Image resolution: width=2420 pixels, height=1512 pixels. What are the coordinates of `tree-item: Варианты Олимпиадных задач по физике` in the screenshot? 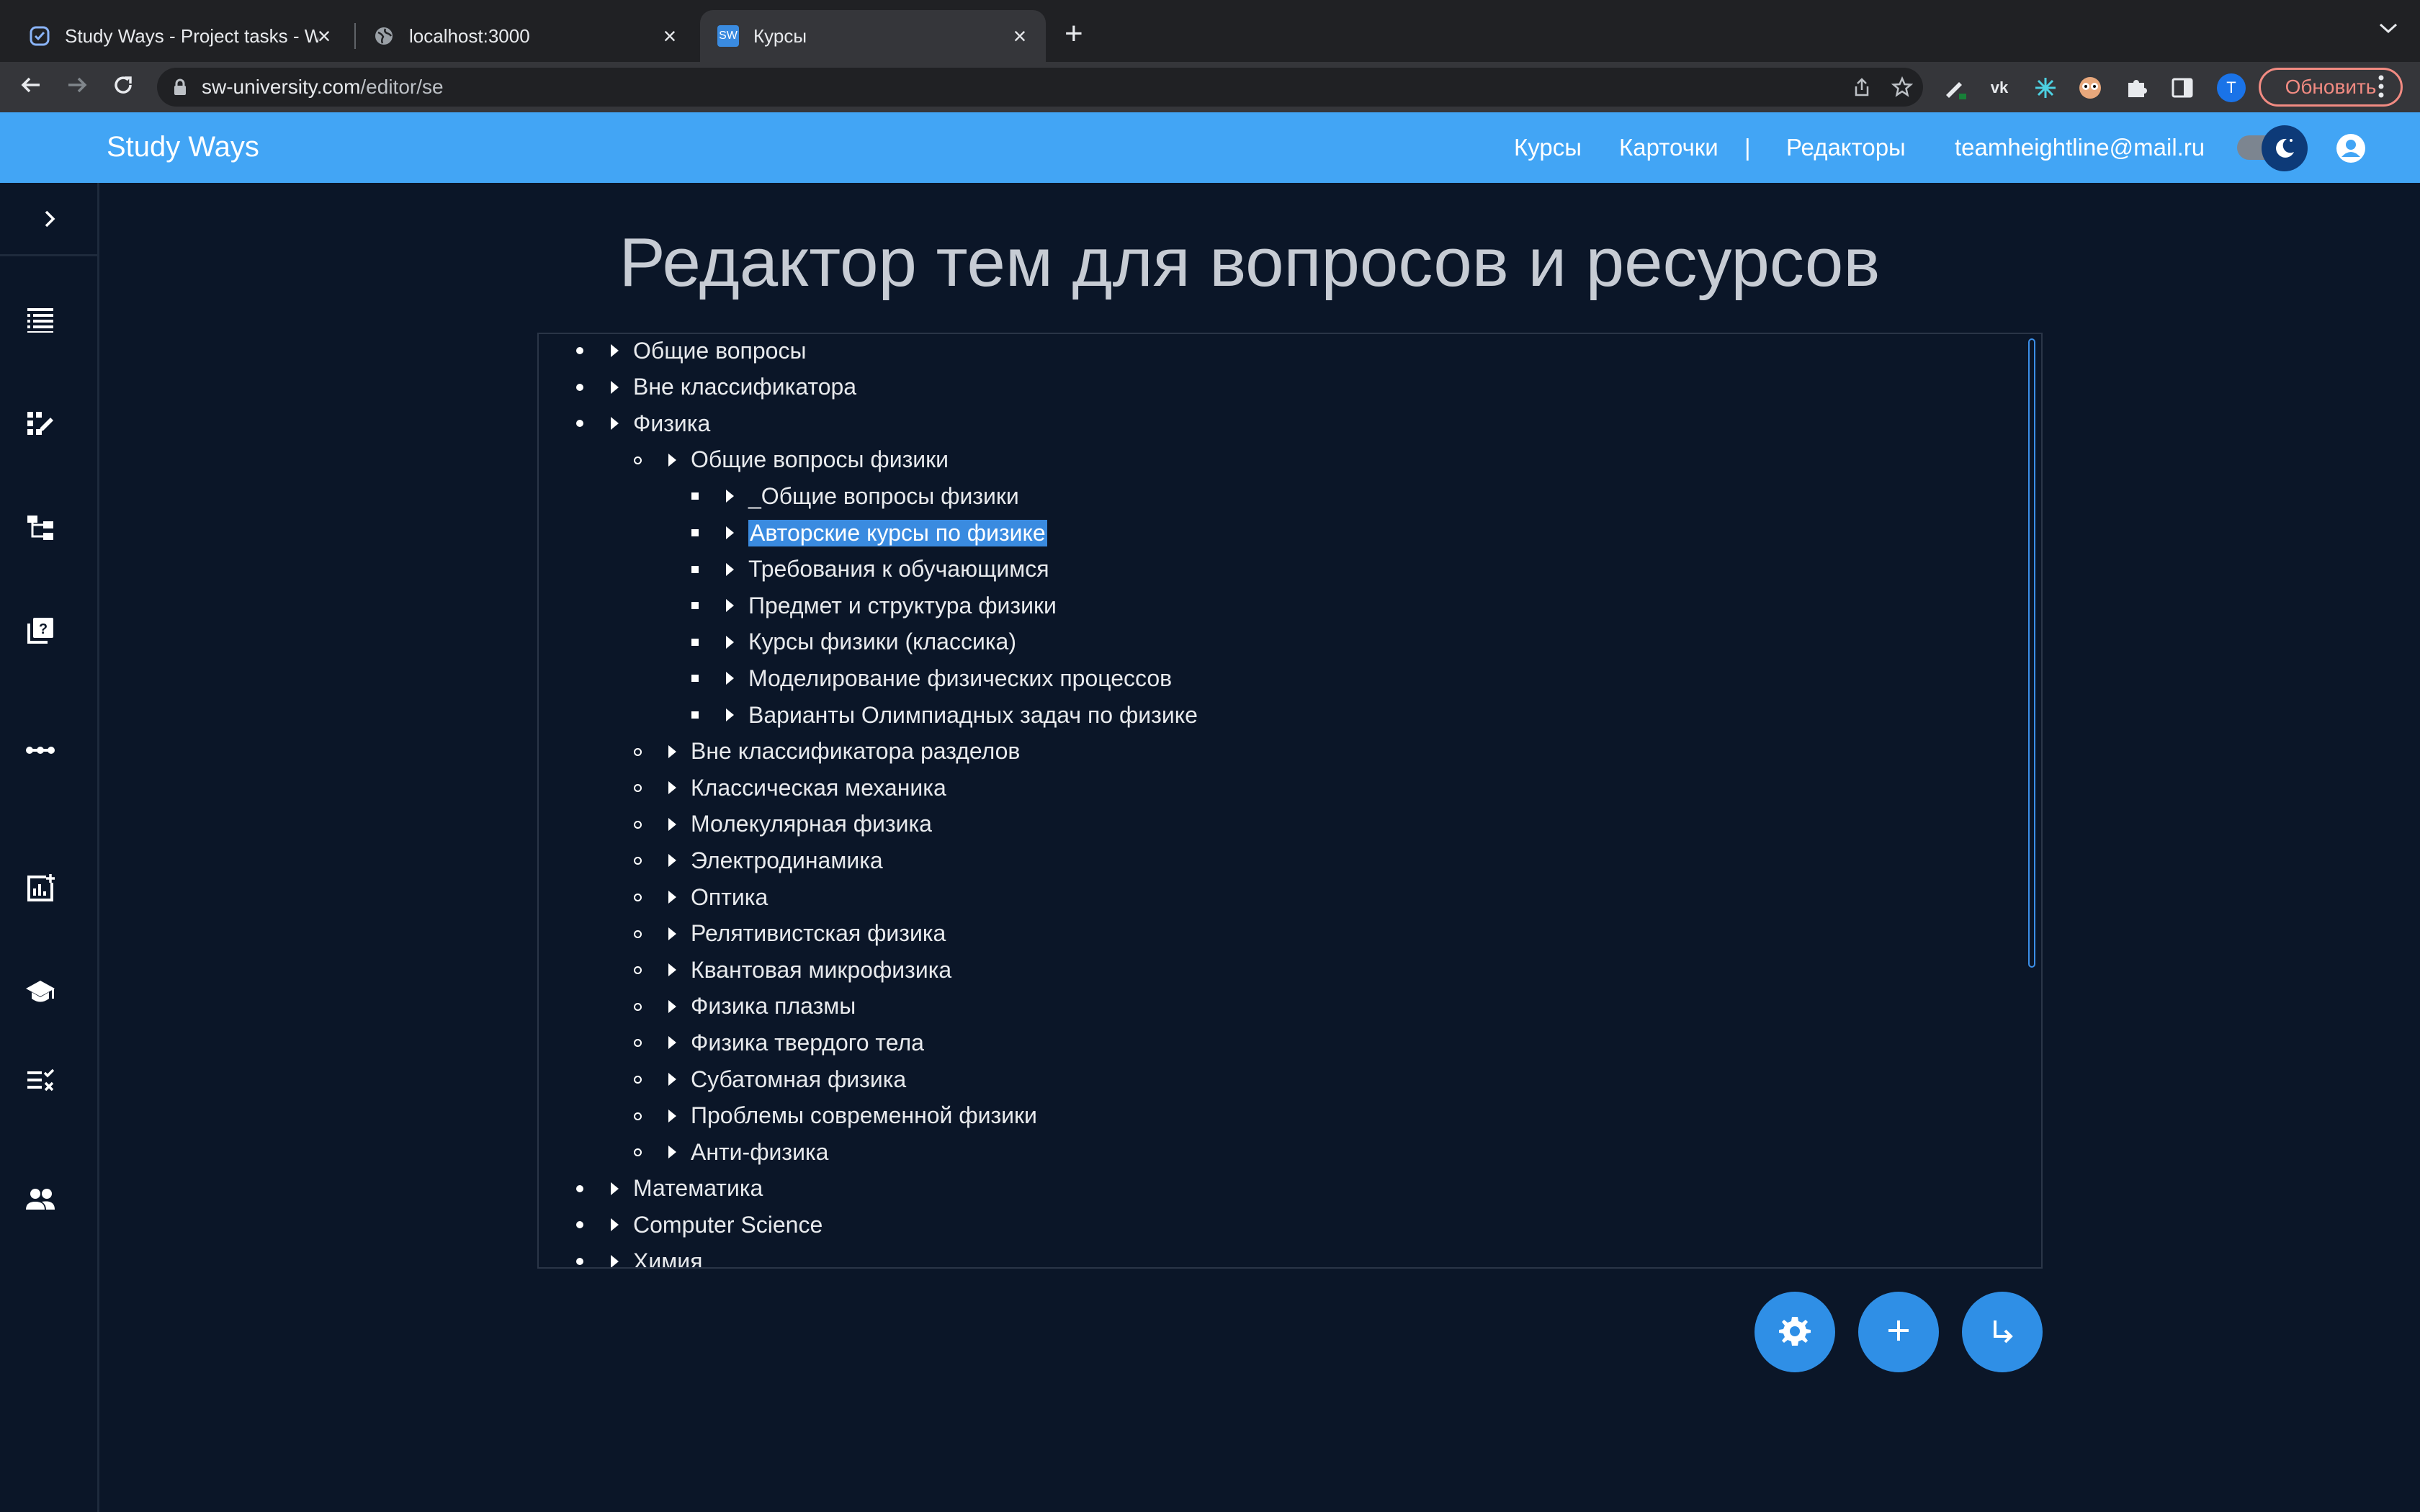 It's located at (962, 715).